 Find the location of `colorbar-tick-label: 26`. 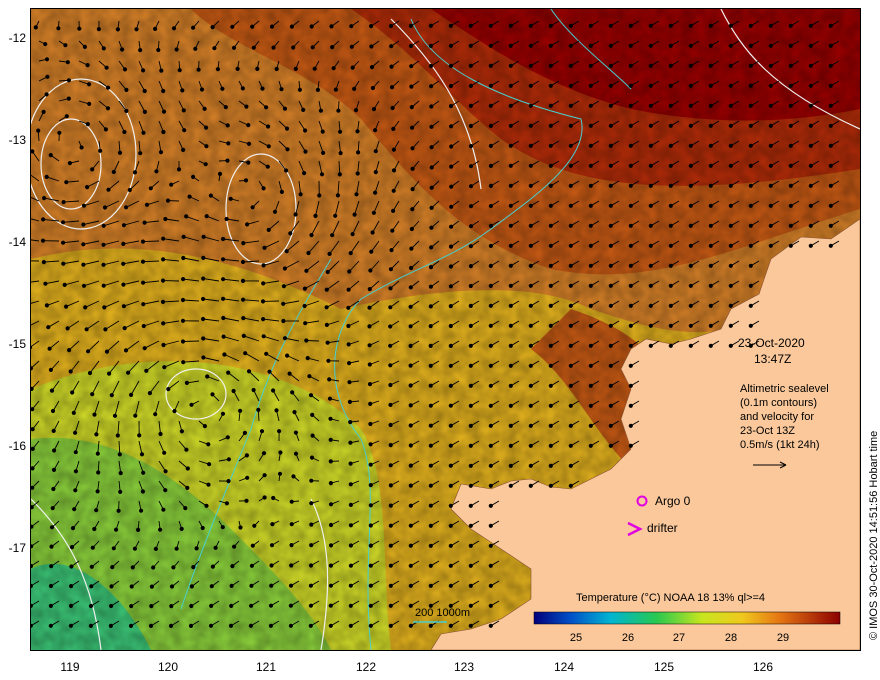

colorbar-tick-label: 26 is located at coordinates (628, 638).